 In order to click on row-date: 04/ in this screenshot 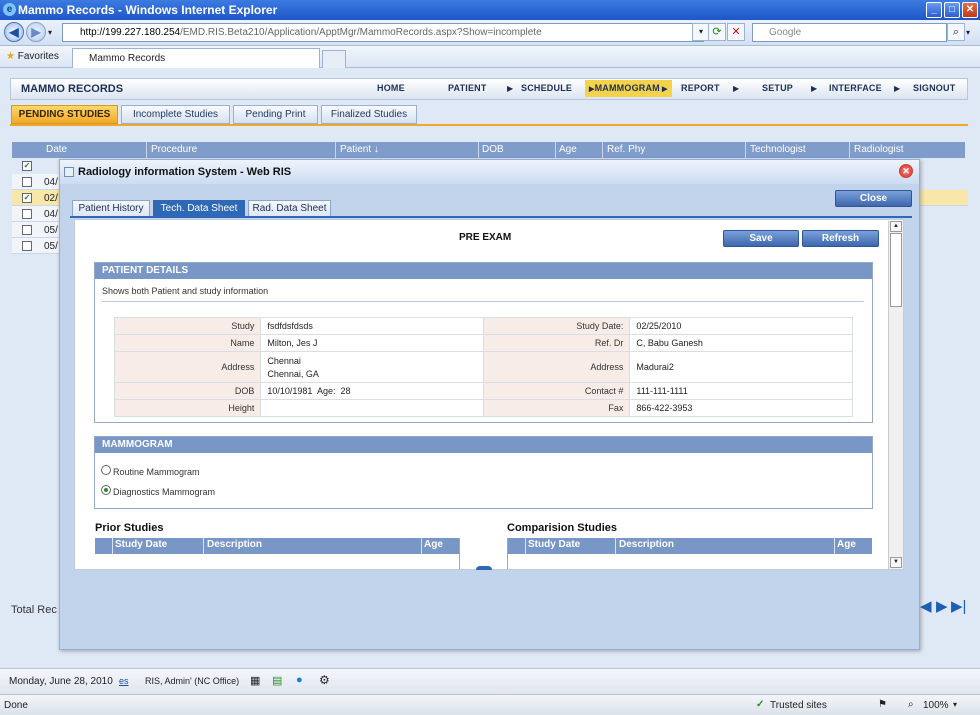, I will do `click(51, 182)`.